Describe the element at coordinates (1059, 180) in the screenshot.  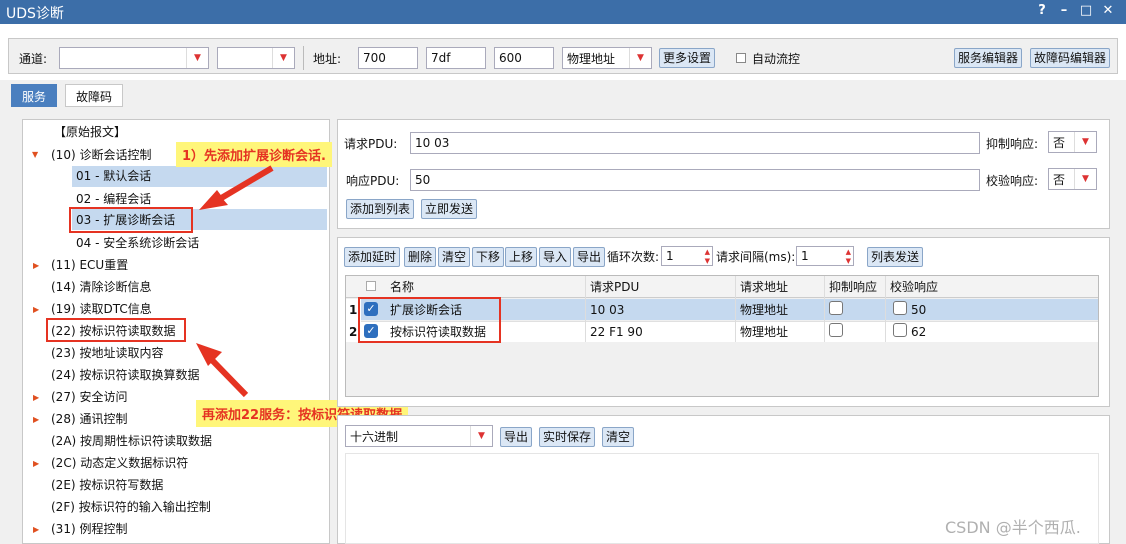
I see `verify-response-value: 否` at that location.